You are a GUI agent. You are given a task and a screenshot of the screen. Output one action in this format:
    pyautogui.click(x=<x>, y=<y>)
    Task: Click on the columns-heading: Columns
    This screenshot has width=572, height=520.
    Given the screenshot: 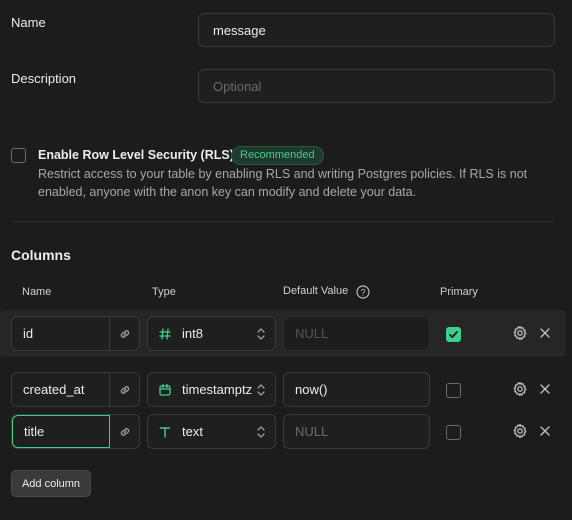 What is the action you would take?
    pyautogui.click(x=41, y=255)
    